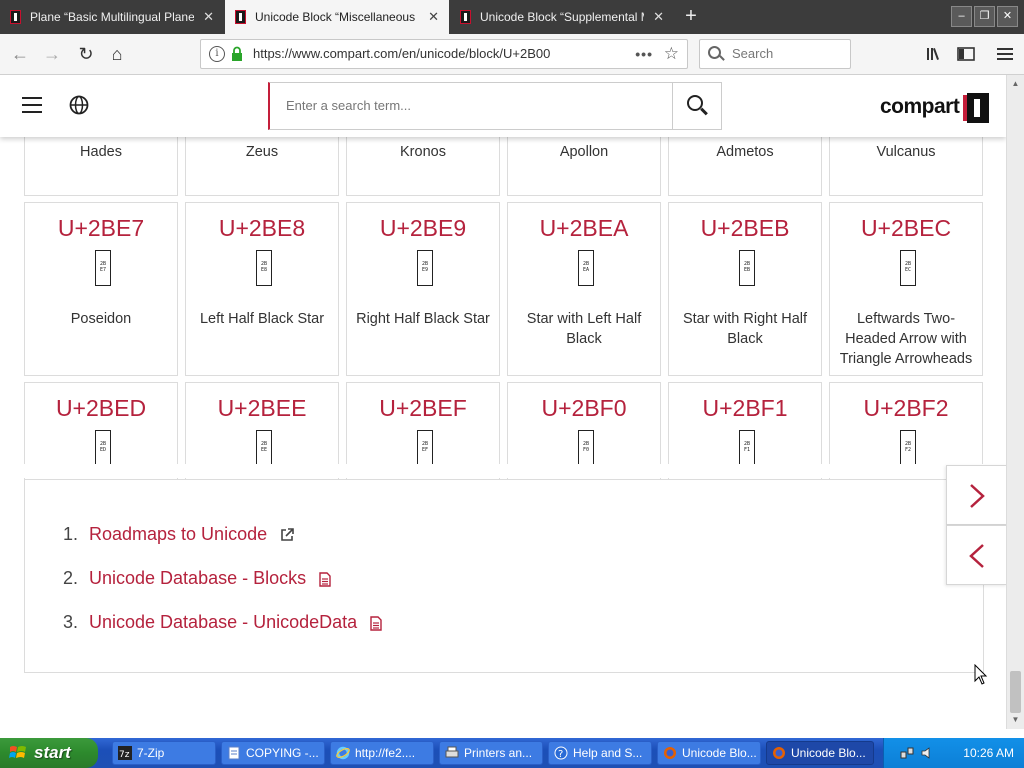 Image resolution: width=1024 pixels, height=768 pixels. What do you see at coordinates (20, 54) in the screenshot?
I see `back-arrow-icon: ←` at bounding box center [20, 54].